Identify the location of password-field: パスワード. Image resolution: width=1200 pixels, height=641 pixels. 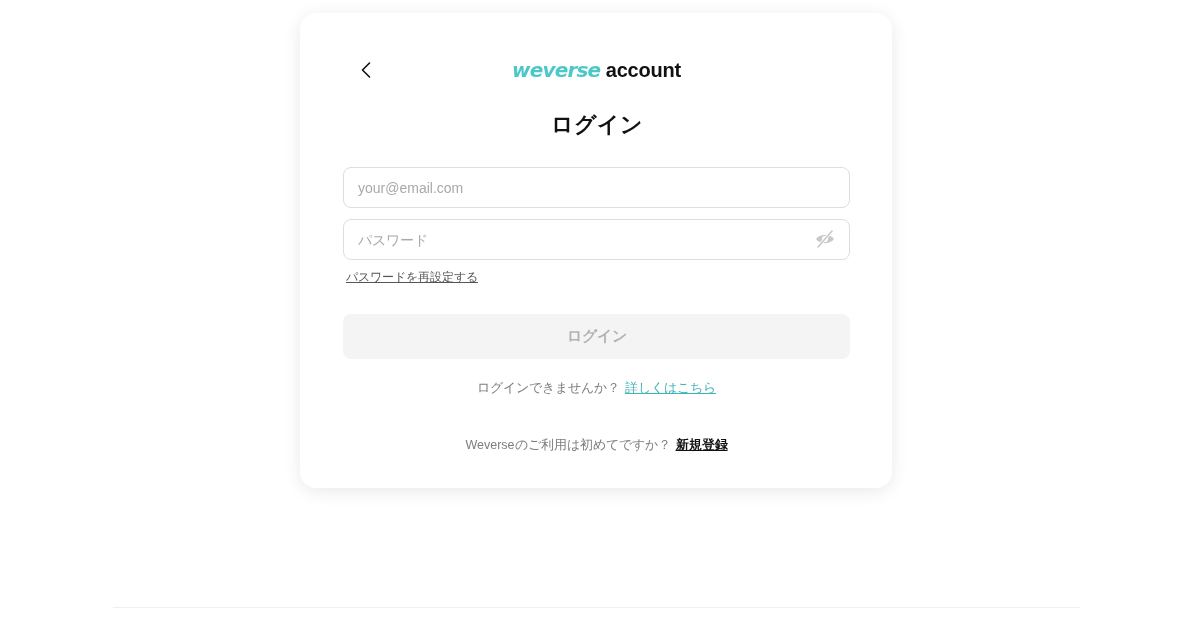
(596, 239).